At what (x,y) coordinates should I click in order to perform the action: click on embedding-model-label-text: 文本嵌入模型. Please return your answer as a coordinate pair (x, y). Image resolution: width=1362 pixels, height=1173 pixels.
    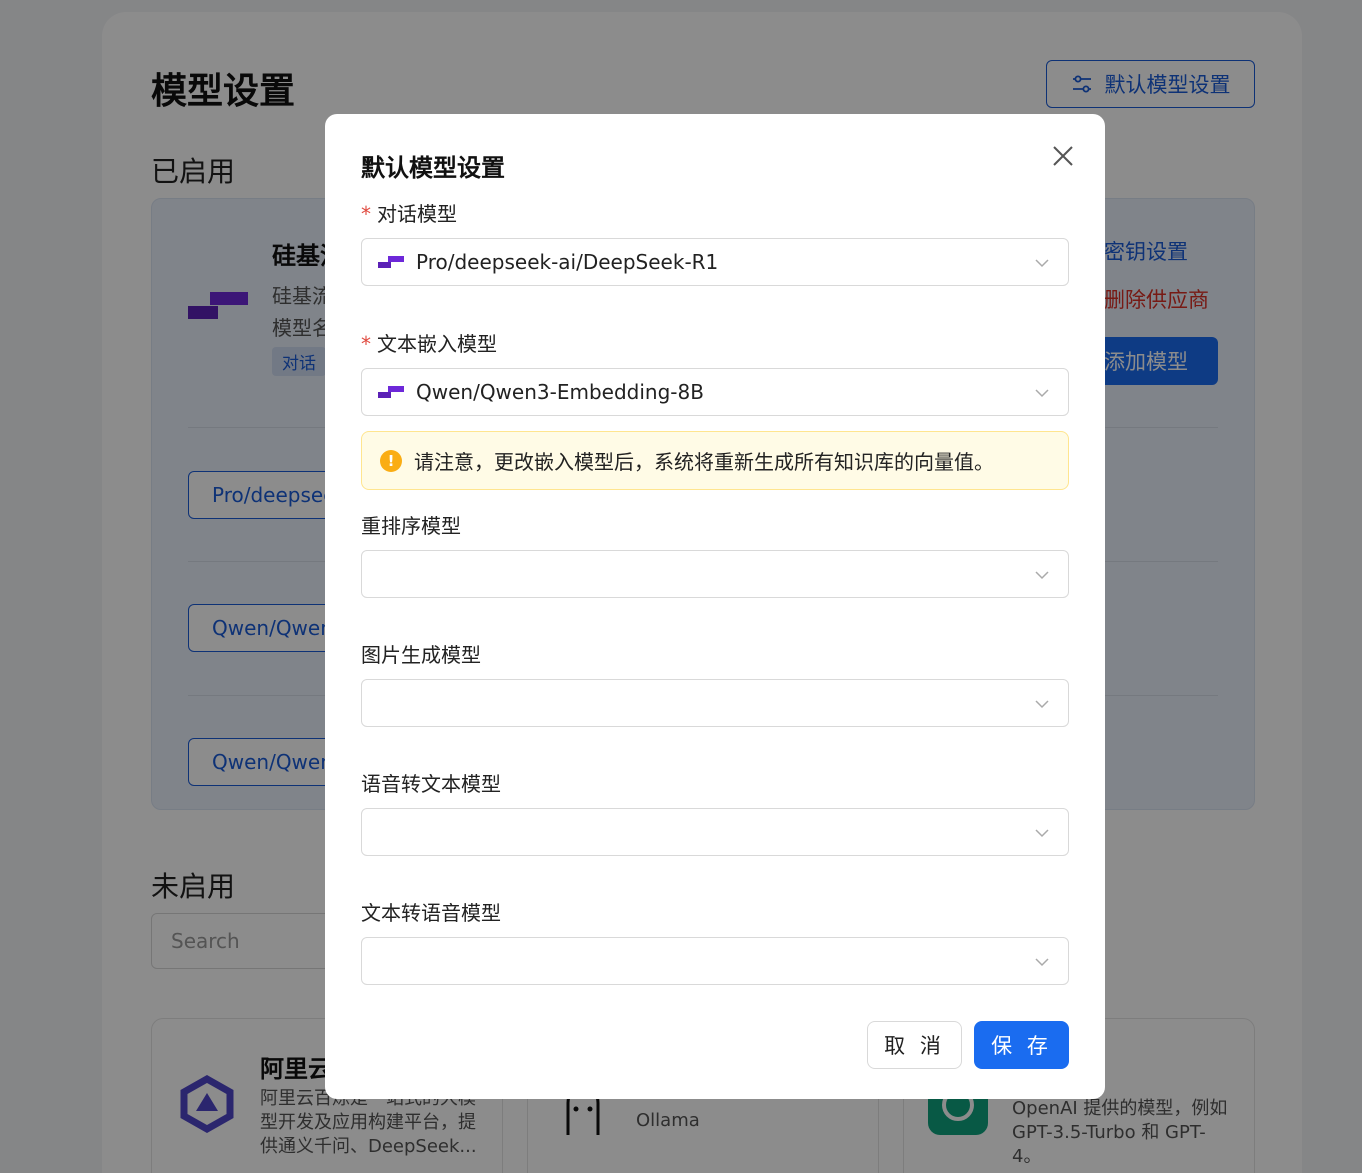
    Looking at the image, I should click on (437, 344).